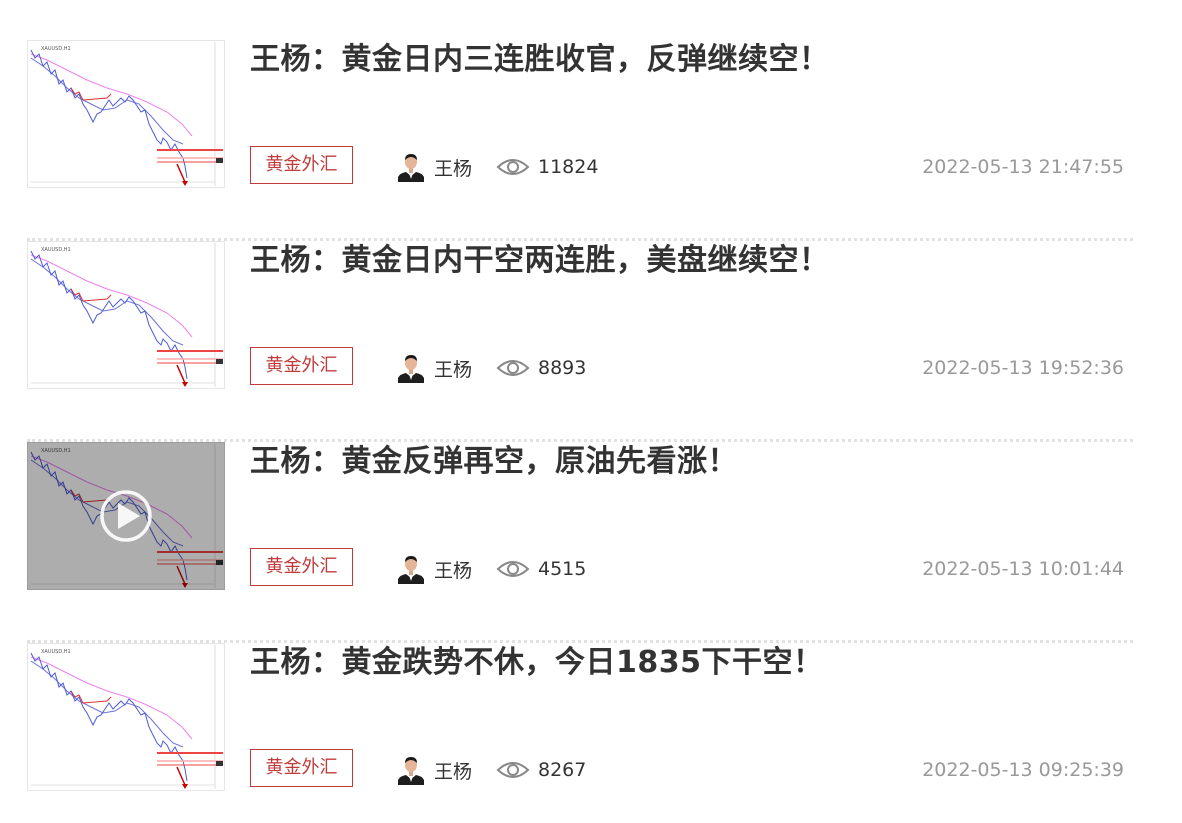 The width and height of the screenshot is (1182, 823). Describe the element at coordinates (540, 261) in the screenshot. I see `article-title: 王杨：黄金日内干空两连胜，美盘继续空！` at that location.